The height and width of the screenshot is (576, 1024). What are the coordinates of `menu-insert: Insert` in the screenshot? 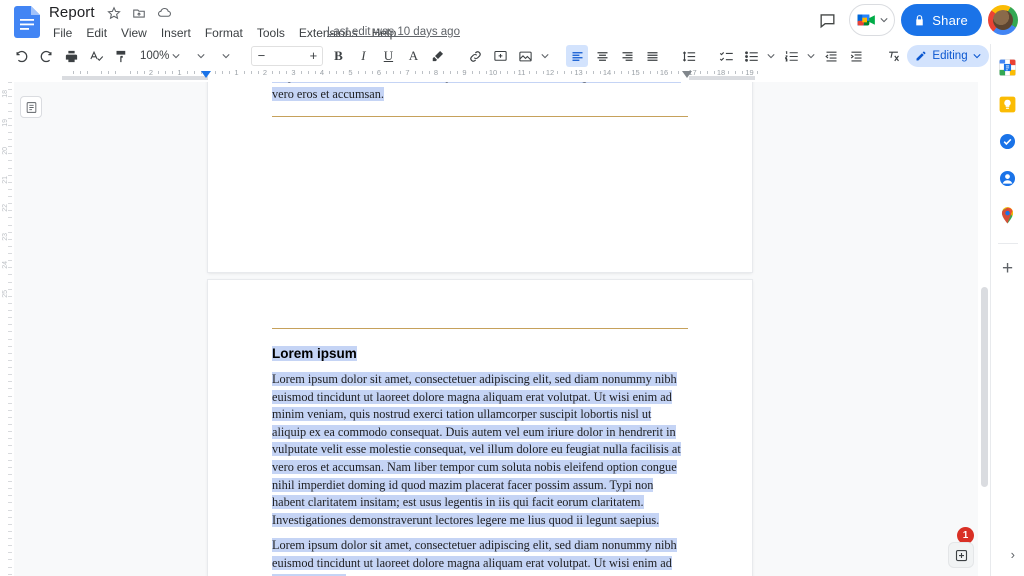 It's located at (176, 33).